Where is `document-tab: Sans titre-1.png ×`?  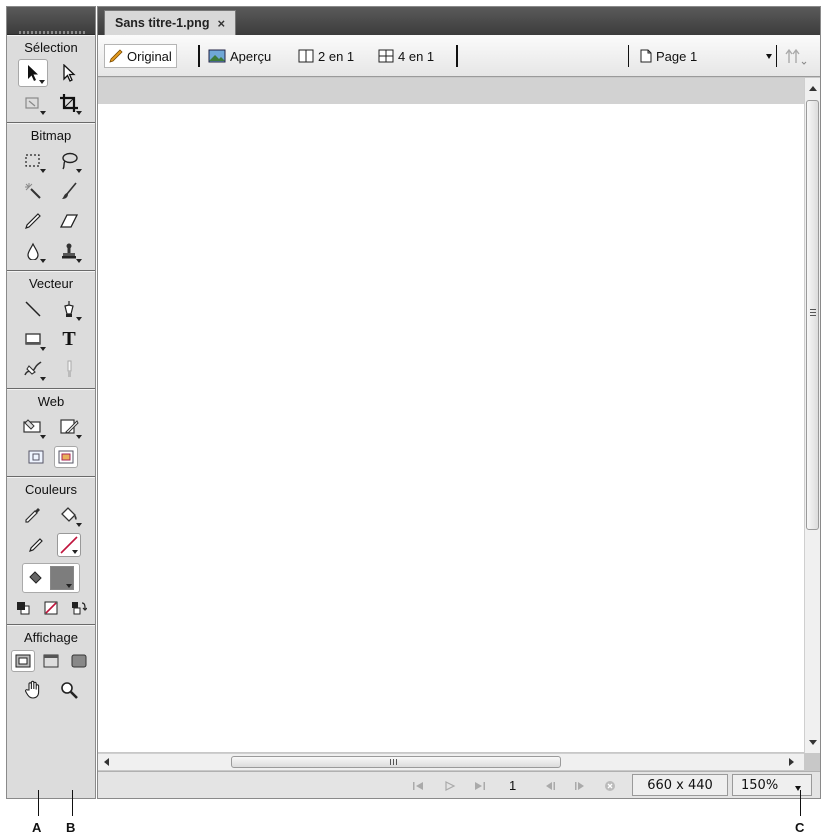
document-tab: Sans titre-1.png × is located at coordinates (170, 22).